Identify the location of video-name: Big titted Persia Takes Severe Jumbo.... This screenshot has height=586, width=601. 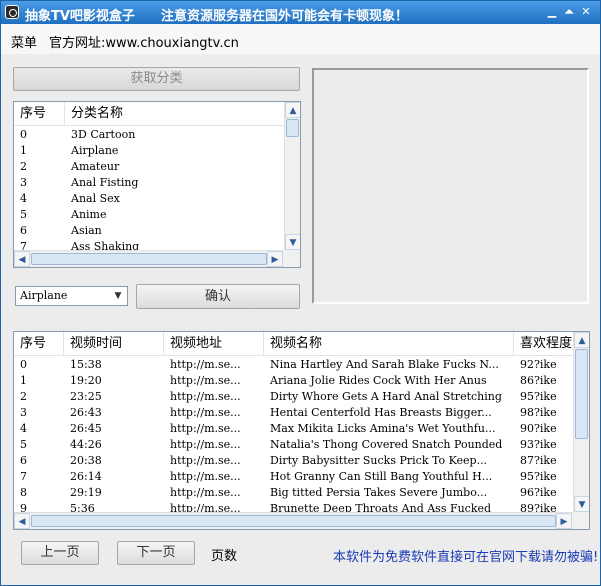
(379, 492).